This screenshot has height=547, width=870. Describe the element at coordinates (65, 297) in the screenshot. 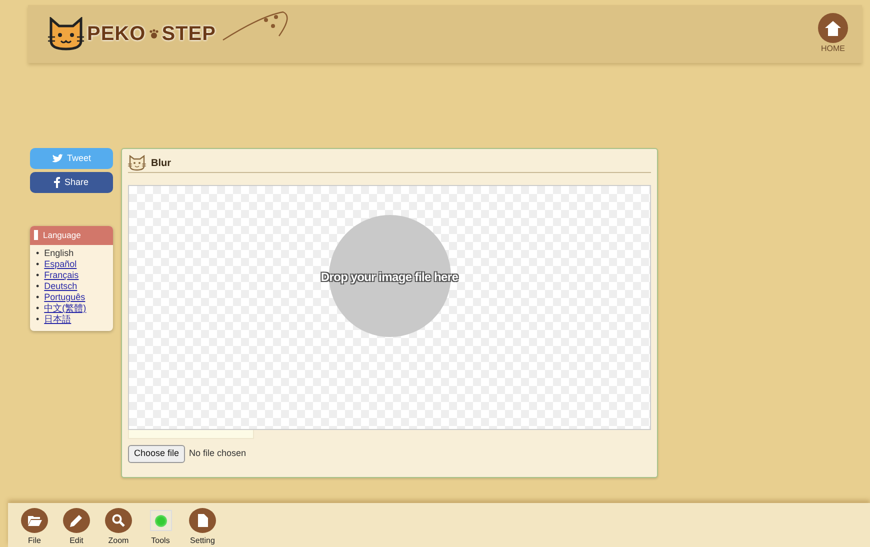

I see `language-link: Português` at that location.